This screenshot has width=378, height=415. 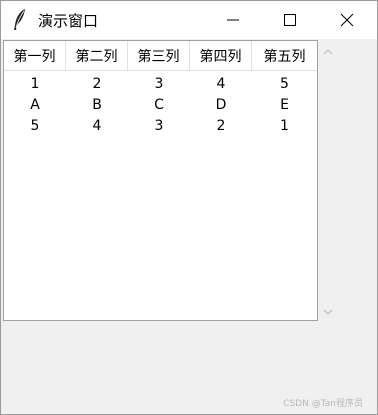 What do you see at coordinates (35, 104) in the screenshot?
I see `table-cell: A` at bounding box center [35, 104].